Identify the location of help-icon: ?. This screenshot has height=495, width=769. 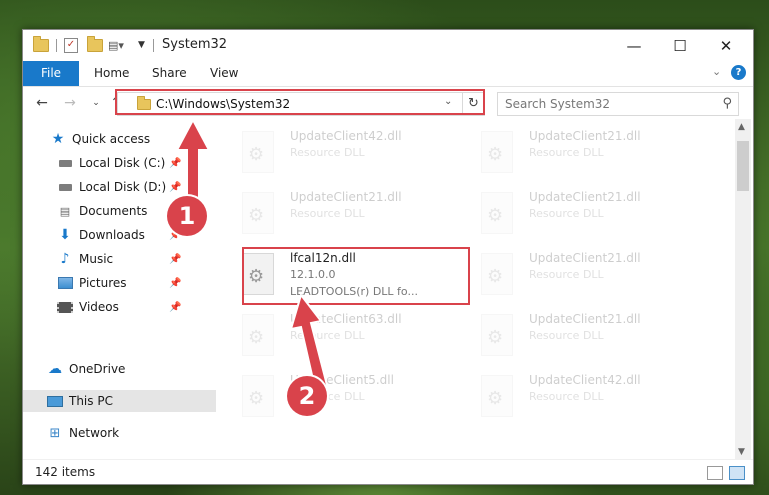
(738, 72).